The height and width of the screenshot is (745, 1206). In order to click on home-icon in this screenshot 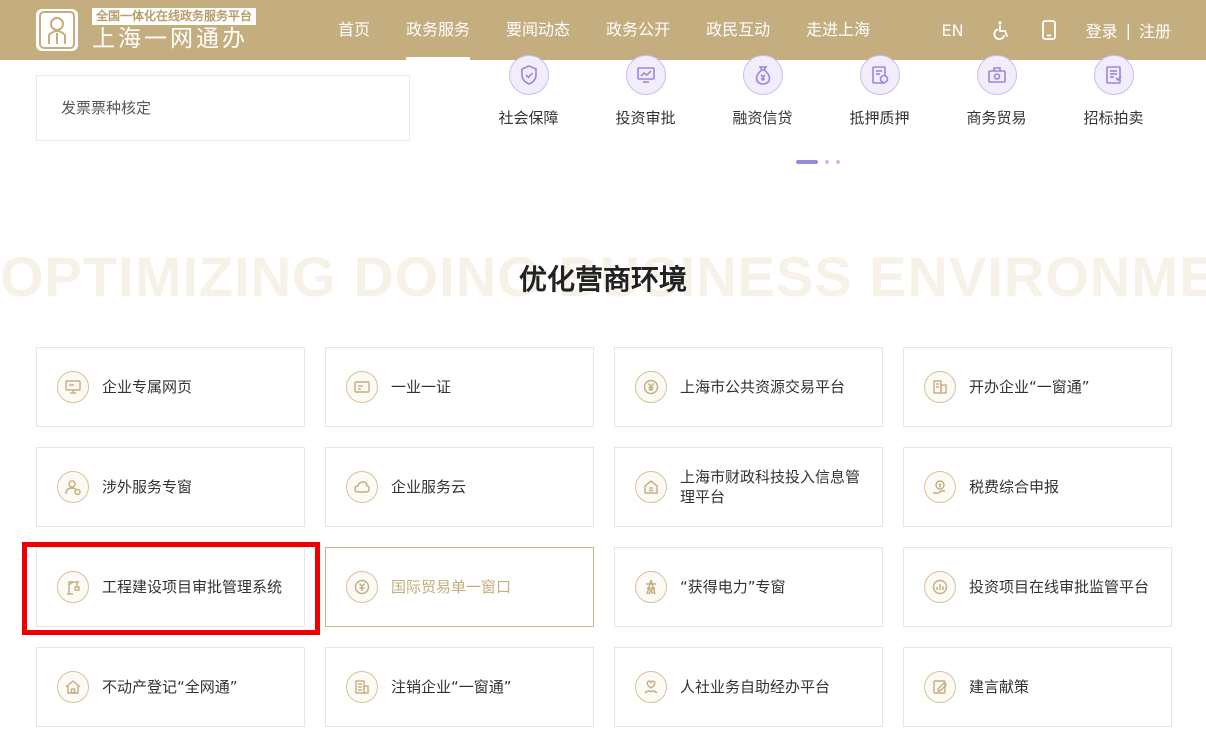, I will do `click(73, 687)`.